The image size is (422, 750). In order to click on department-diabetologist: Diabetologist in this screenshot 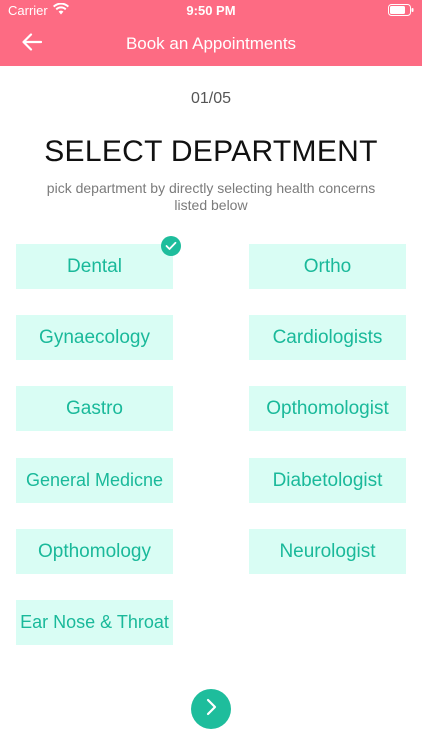, I will do `click(327, 480)`.